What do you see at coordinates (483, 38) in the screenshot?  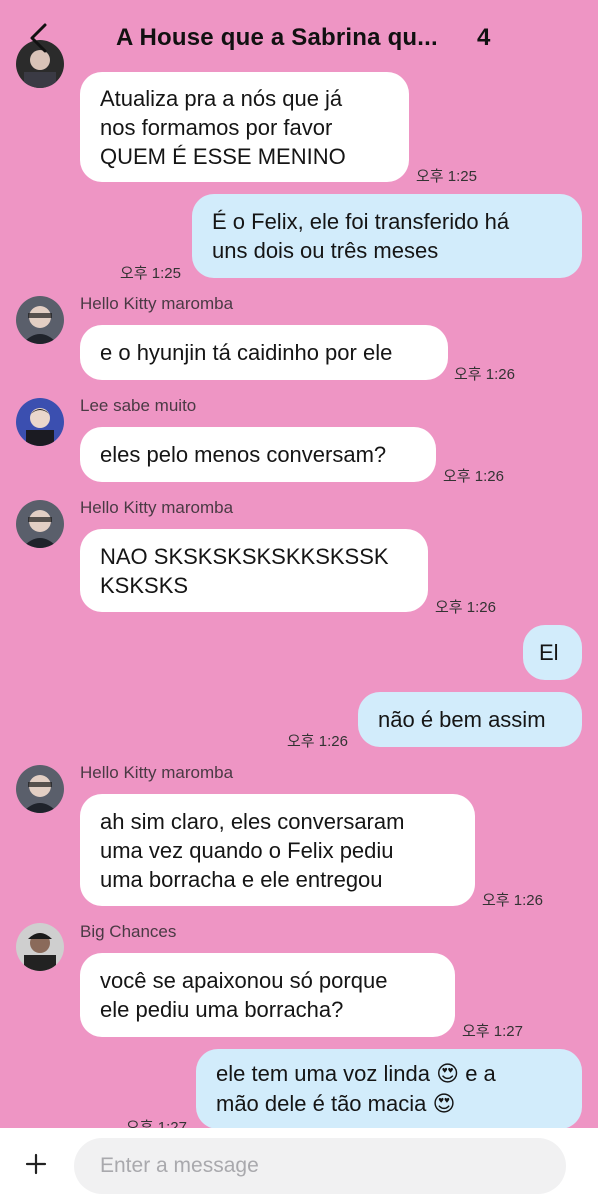 I see `member-count: 4` at bounding box center [483, 38].